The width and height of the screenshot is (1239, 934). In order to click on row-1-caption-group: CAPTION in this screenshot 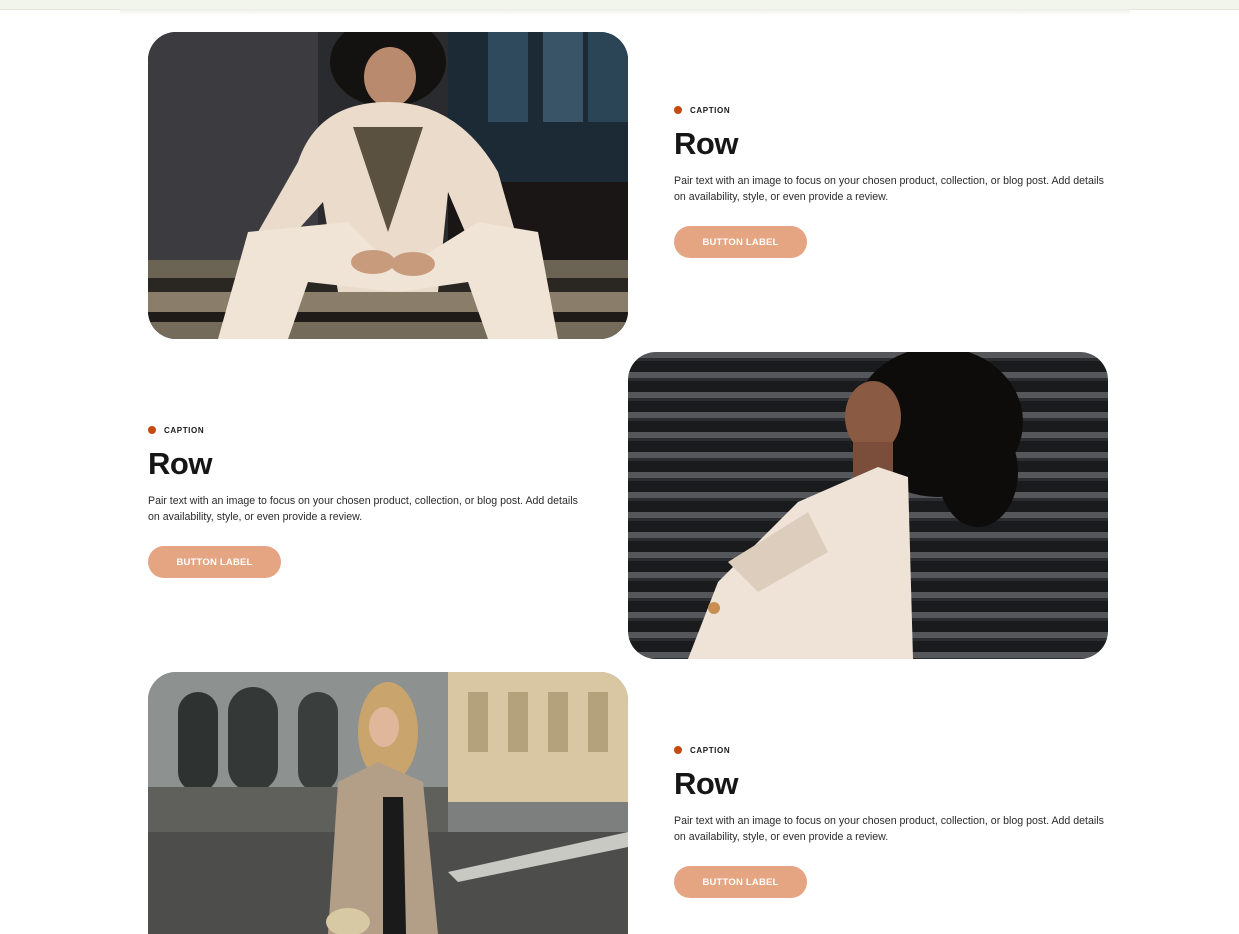, I will do `click(894, 110)`.